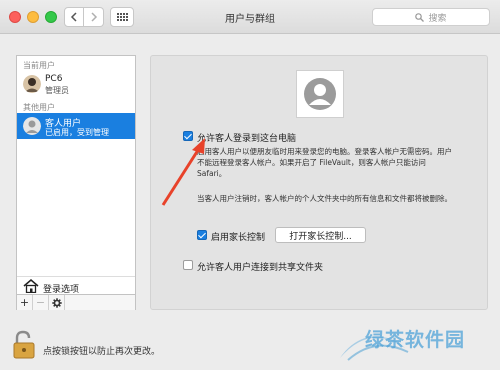  I want to click on watermark-text: 绿茶软件园, so click(415, 340).